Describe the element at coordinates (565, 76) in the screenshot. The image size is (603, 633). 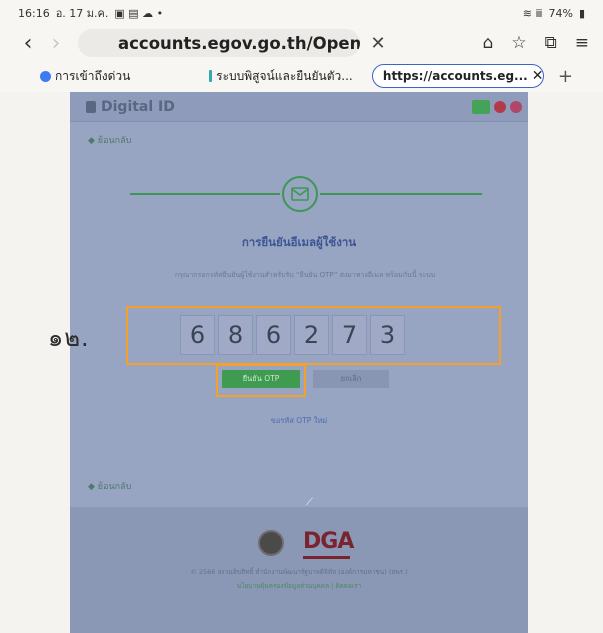
I see `new-tab-icon: +` at that location.